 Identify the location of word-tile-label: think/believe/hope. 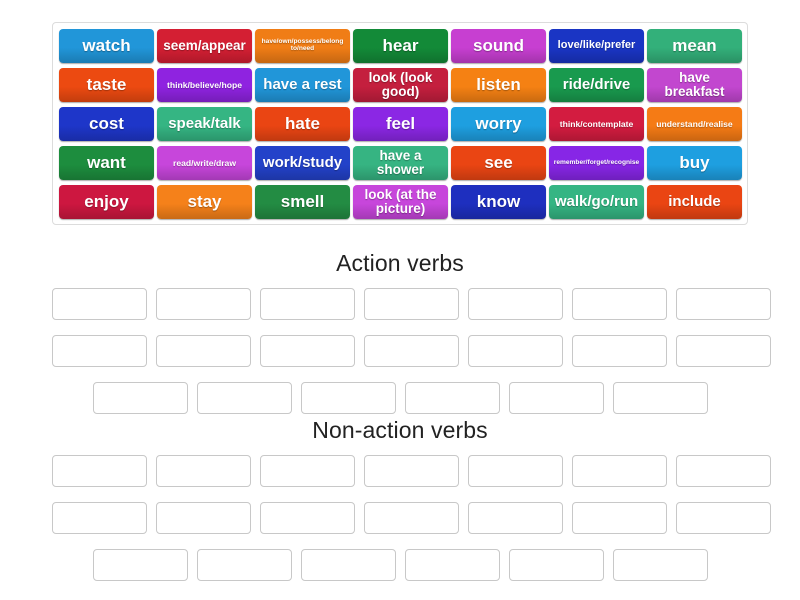
(204, 84).